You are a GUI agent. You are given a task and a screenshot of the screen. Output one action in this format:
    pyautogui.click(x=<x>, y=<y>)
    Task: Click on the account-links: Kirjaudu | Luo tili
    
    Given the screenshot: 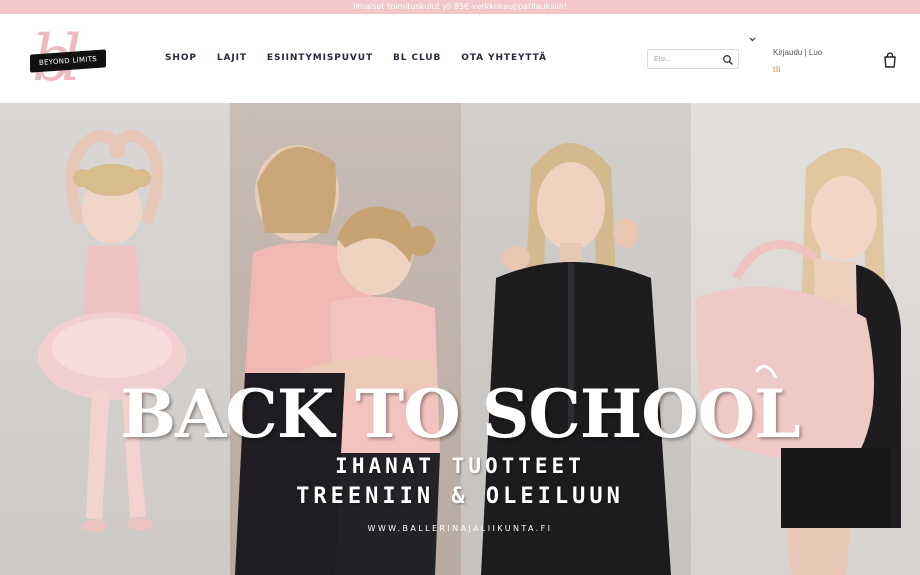 What is the action you would take?
    pyautogui.click(x=803, y=61)
    